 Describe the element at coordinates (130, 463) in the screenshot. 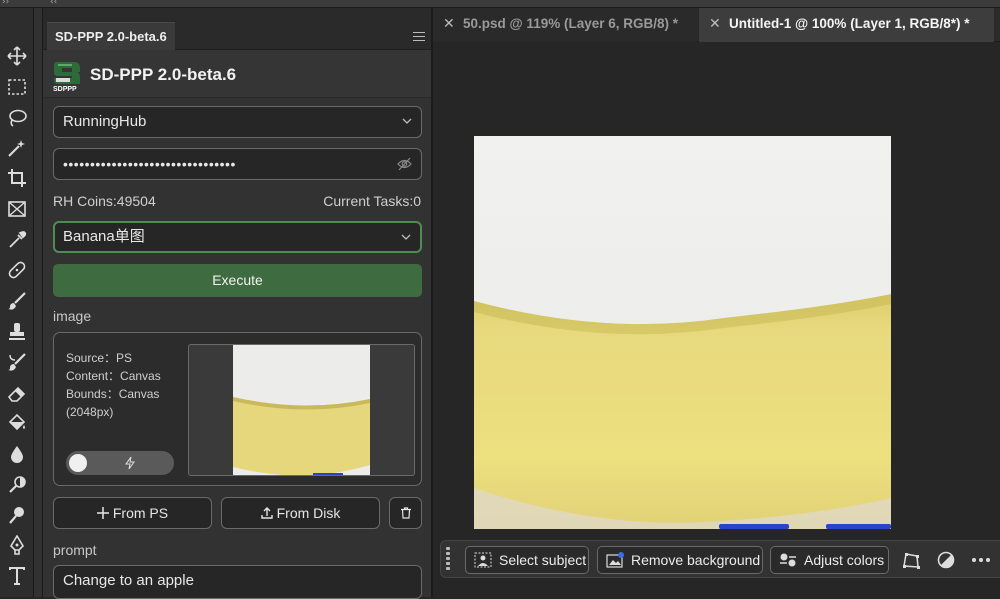

I see `lightning-icon` at that location.